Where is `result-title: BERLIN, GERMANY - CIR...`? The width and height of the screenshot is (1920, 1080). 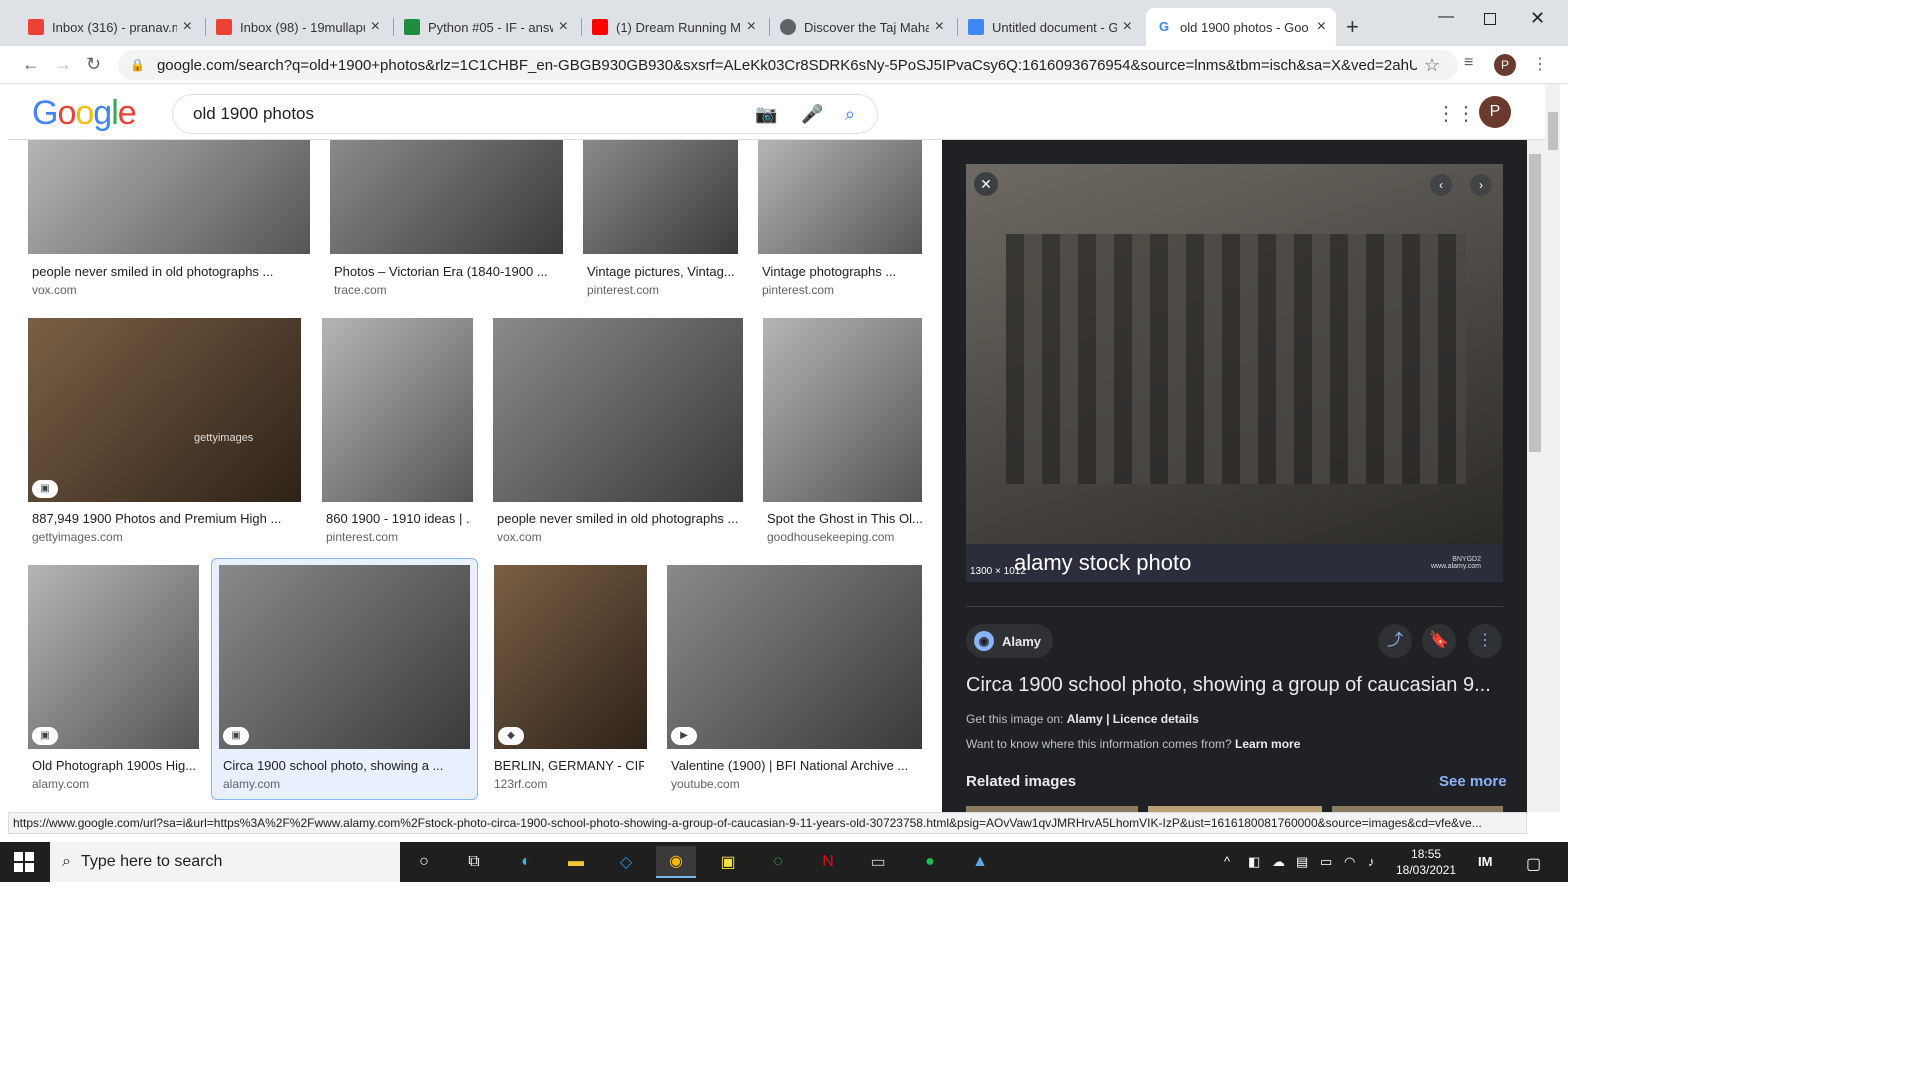 result-title: BERLIN, GERMANY - CIR... is located at coordinates (569, 765).